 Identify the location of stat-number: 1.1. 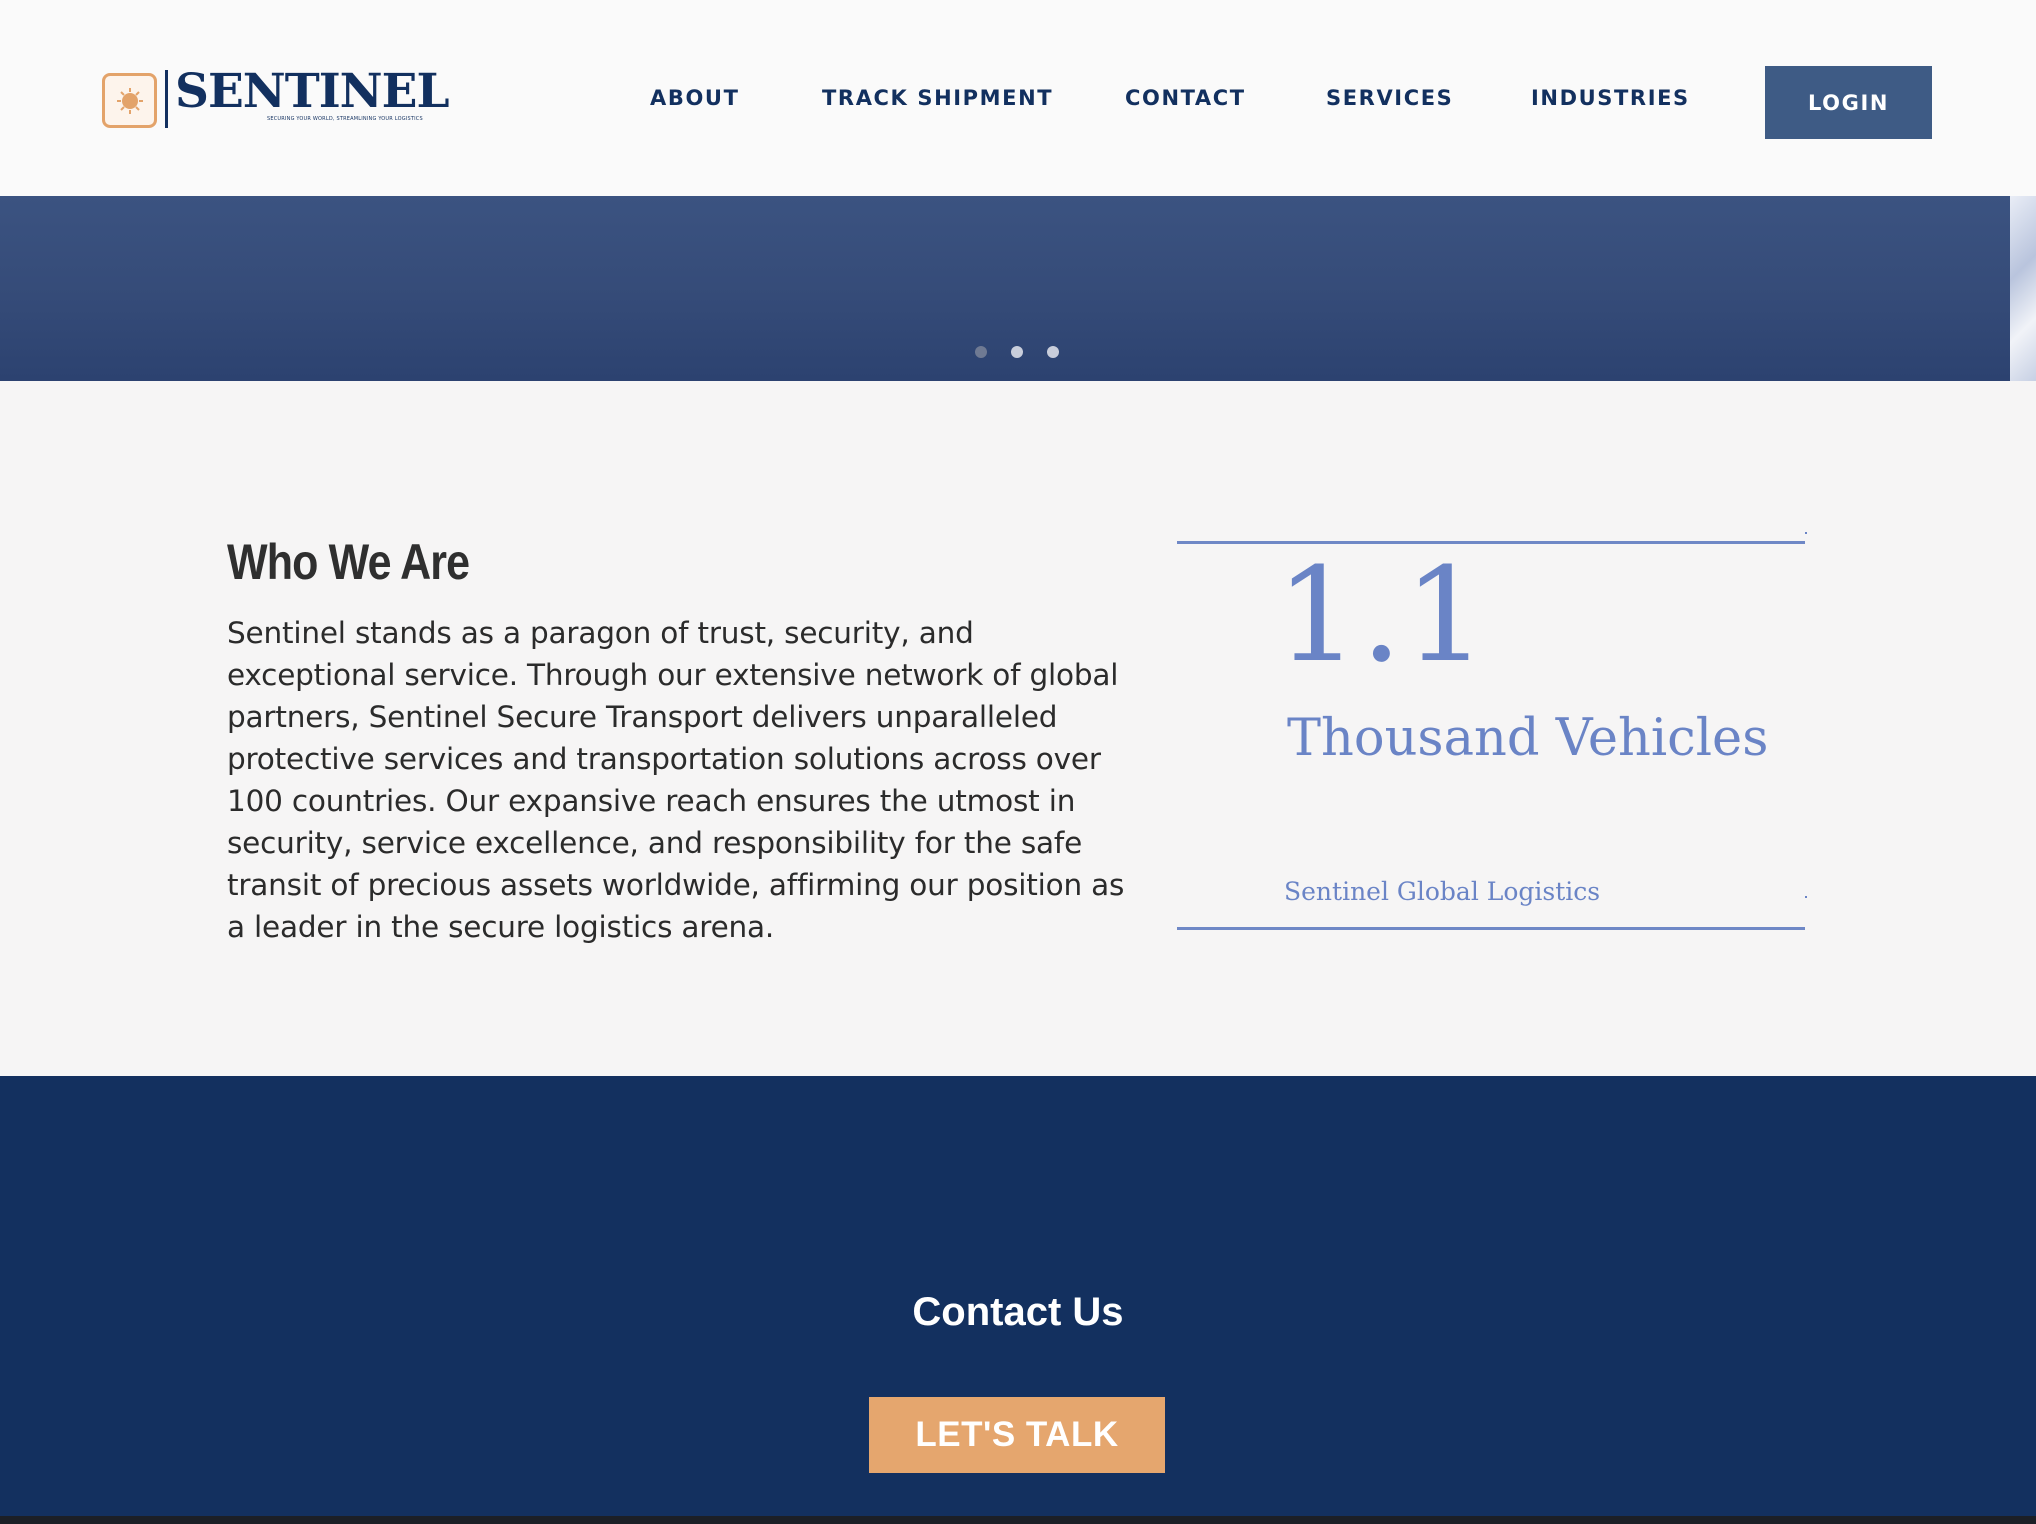
(1382, 615).